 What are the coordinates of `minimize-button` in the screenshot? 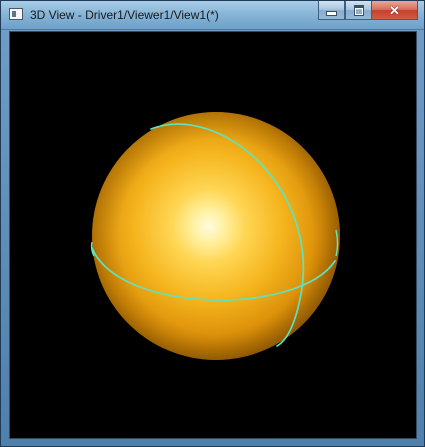 It's located at (331, 10).